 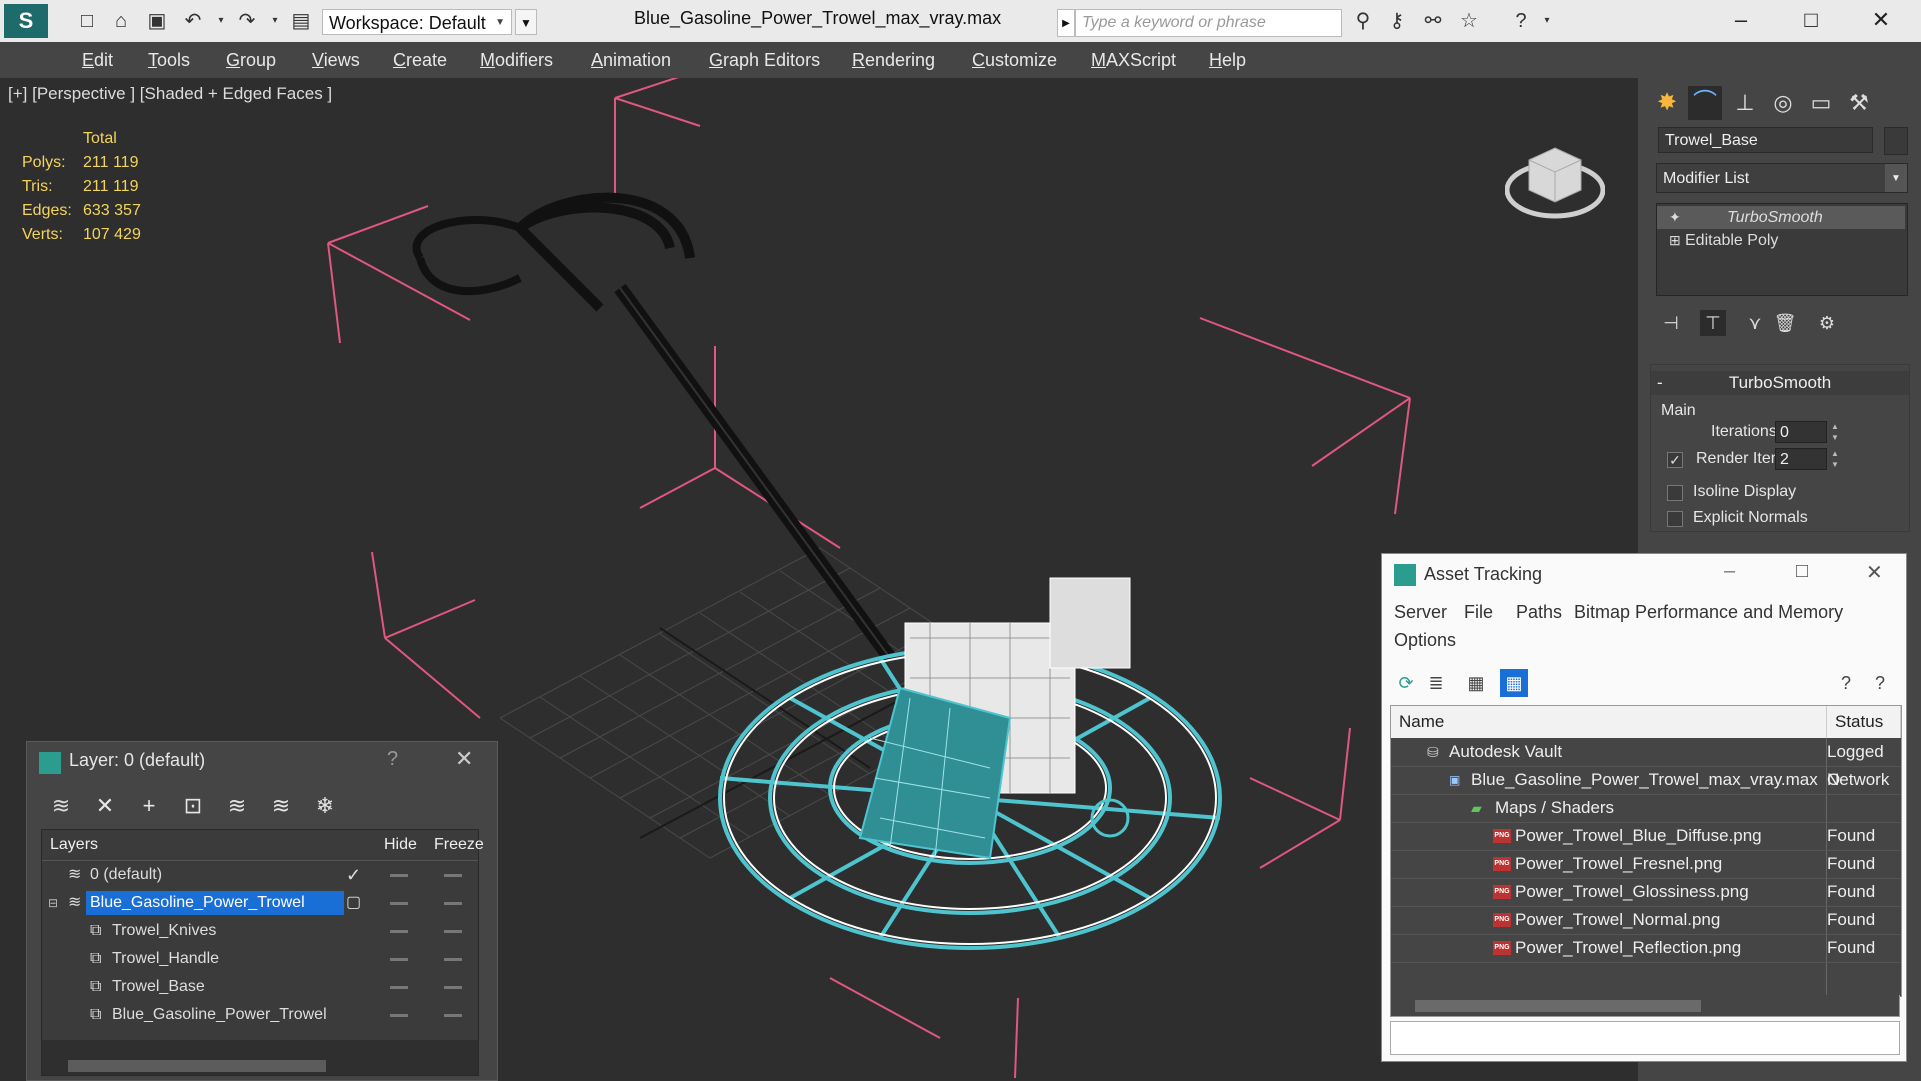 What do you see at coordinates (26, 21) in the screenshot?
I see `app-logo-icon: S` at bounding box center [26, 21].